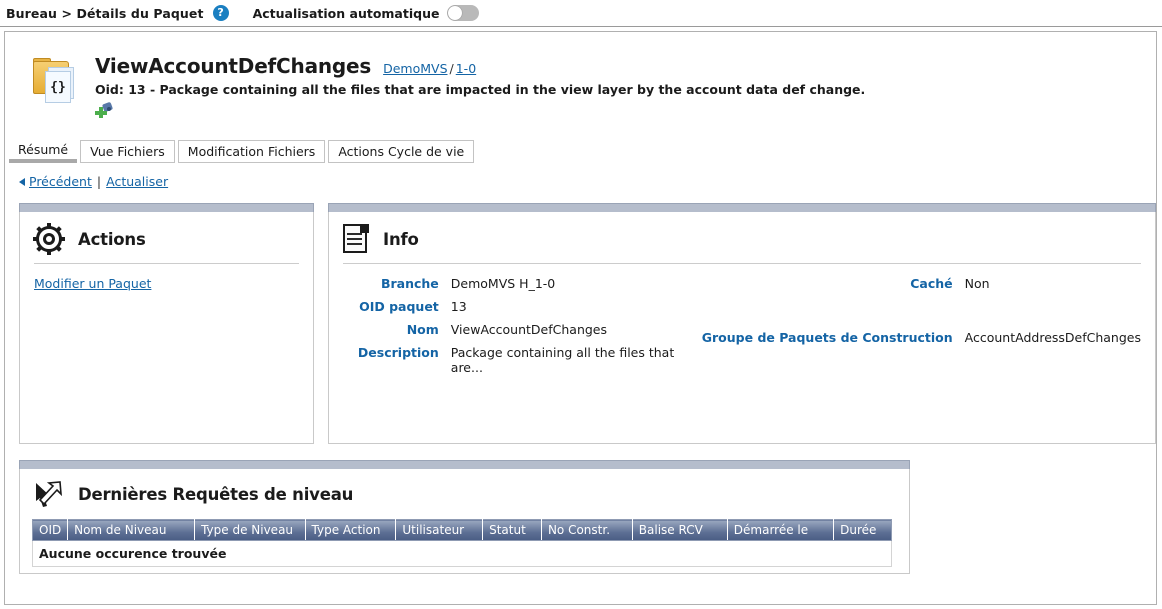  What do you see at coordinates (921, 303) in the screenshot?
I see `info-row: Caché Non` at bounding box center [921, 303].